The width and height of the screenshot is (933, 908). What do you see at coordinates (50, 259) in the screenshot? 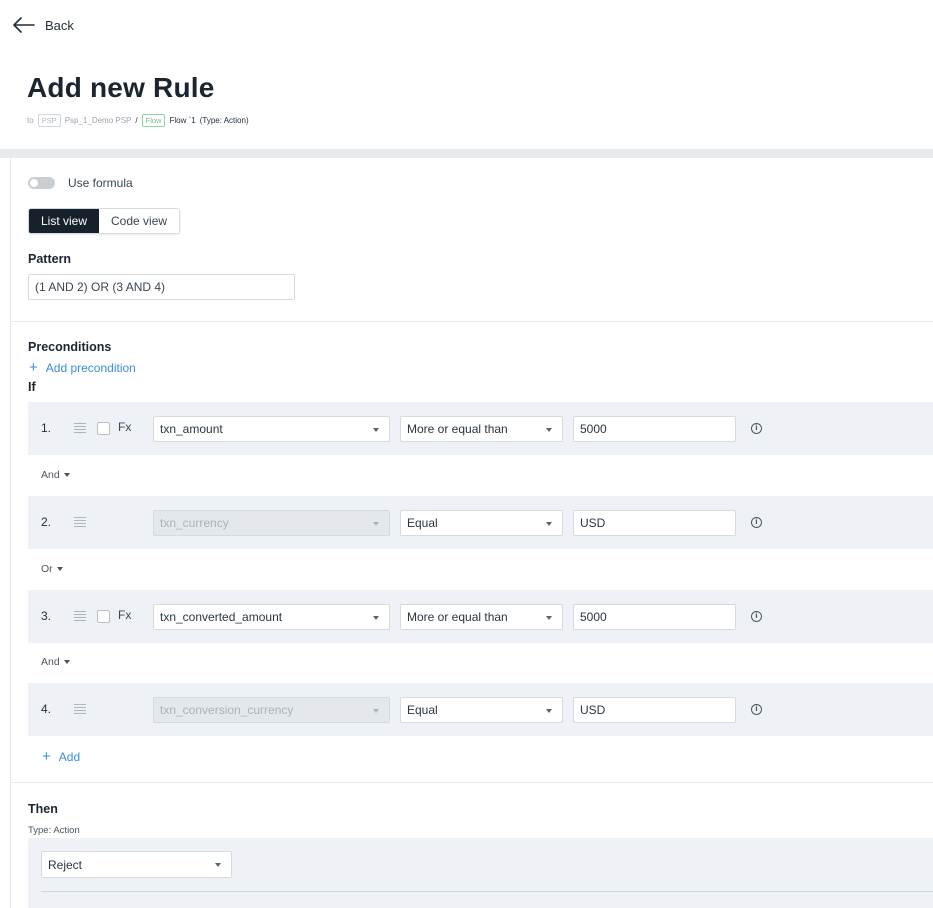
I see `pattern-label: Pattern` at bounding box center [50, 259].